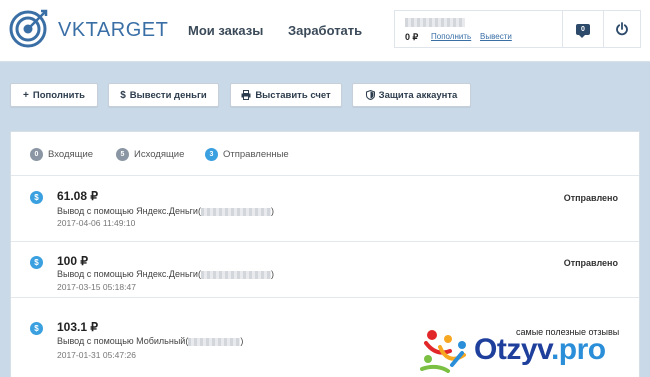 The height and width of the screenshot is (377, 650). What do you see at coordinates (159, 154) in the screenshot?
I see `tab-outgoing-label: Исходящие` at bounding box center [159, 154].